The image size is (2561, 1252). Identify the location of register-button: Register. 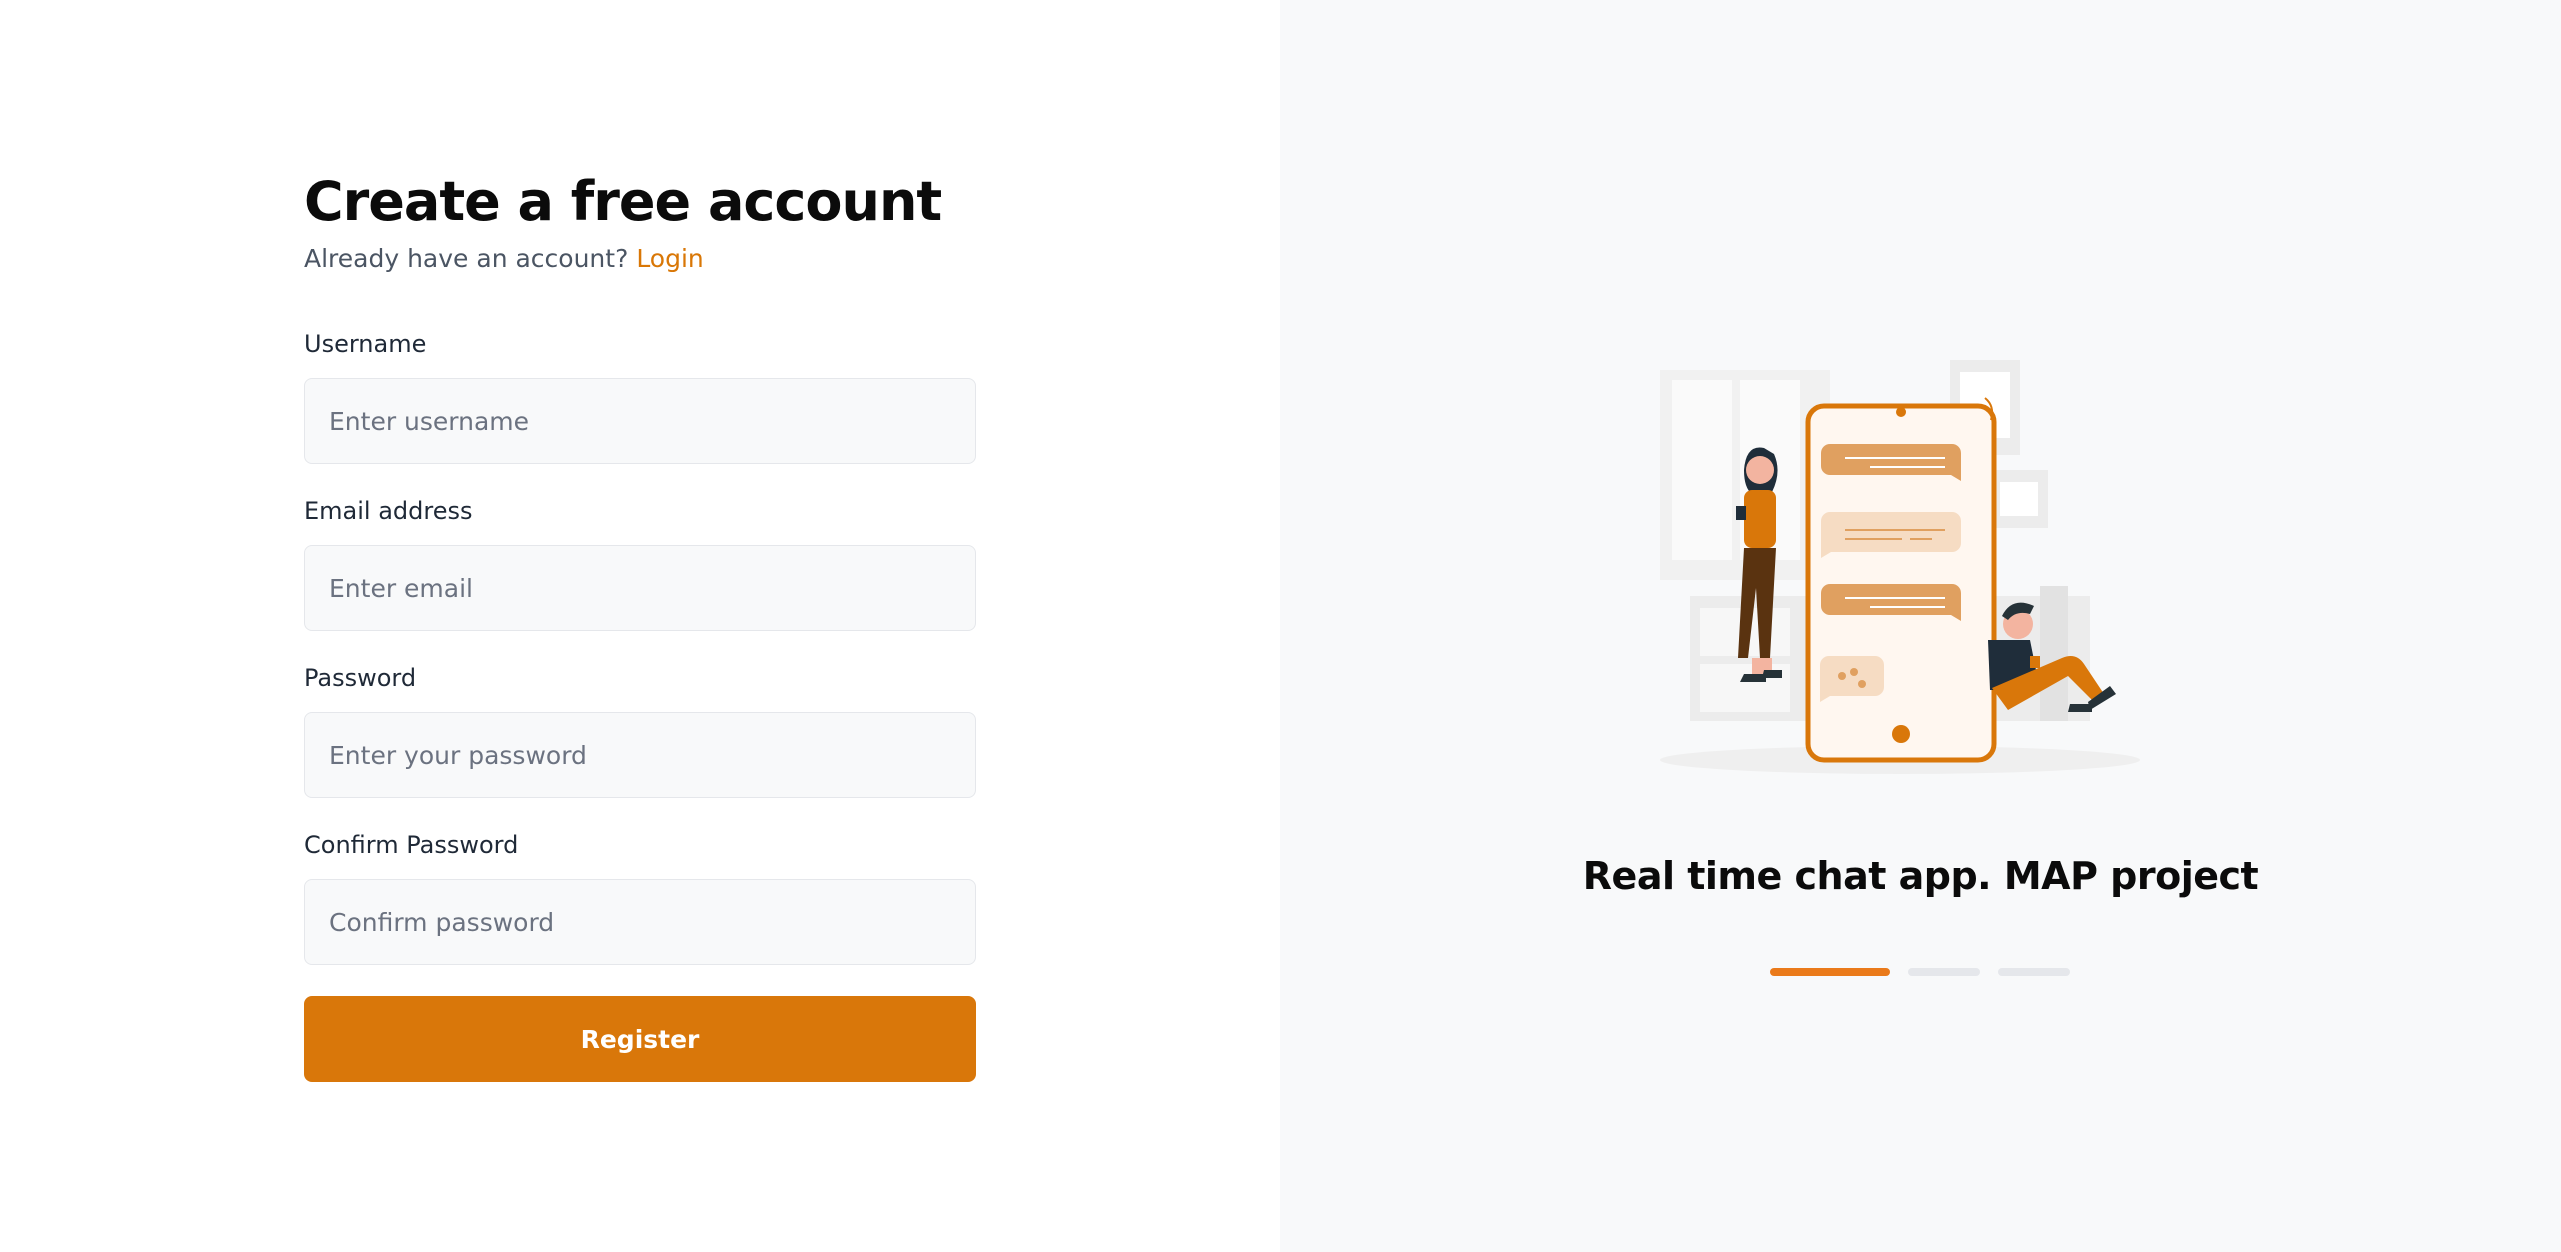
(640, 1039).